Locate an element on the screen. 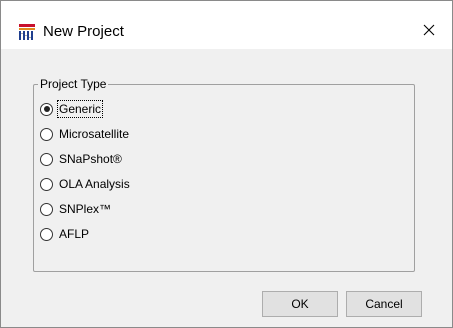  radio-label-microsatellite: Microsatellite is located at coordinates (94, 134).